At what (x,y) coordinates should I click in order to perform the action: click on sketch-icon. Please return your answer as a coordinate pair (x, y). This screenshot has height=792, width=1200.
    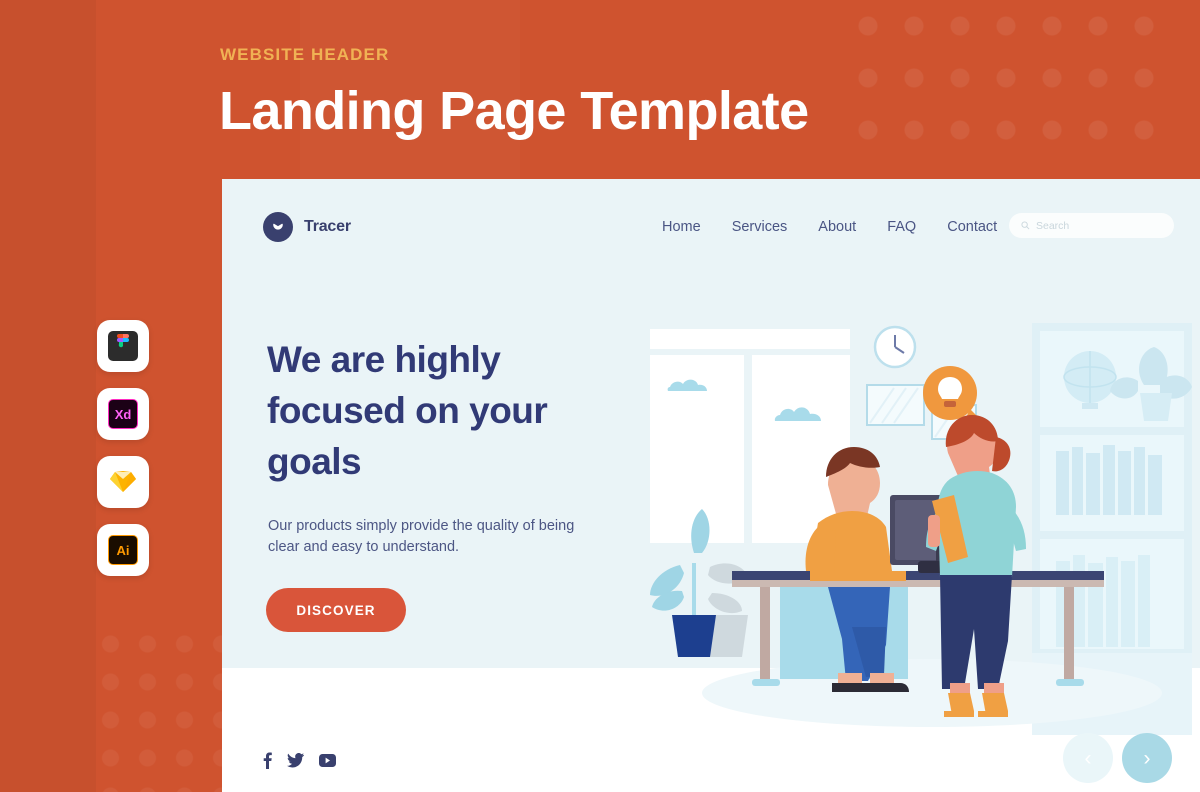
    Looking at the image, I should click on (123, 482).